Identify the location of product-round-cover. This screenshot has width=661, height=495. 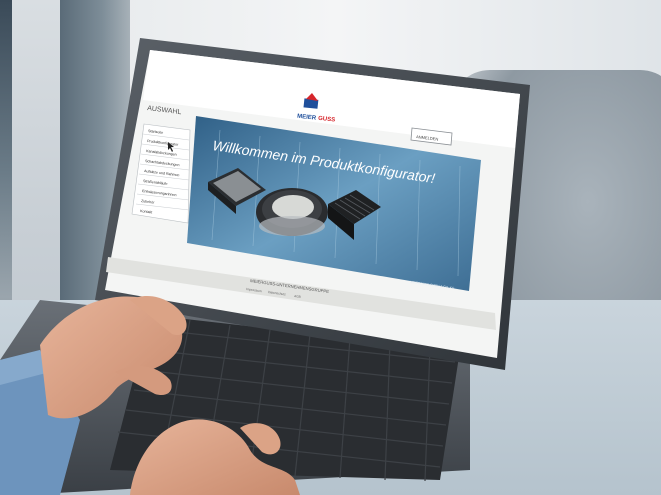
(292, 212).